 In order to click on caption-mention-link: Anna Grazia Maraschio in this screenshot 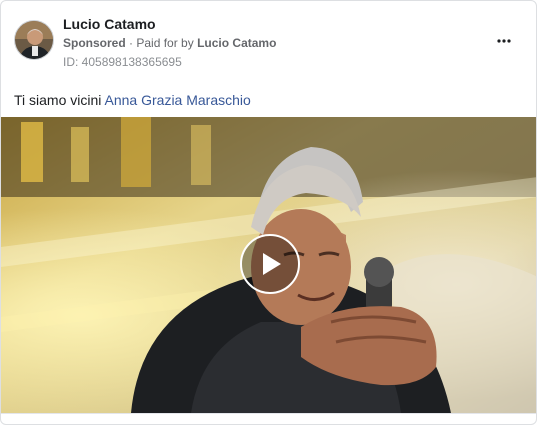, I will do `click(178, 100)`.